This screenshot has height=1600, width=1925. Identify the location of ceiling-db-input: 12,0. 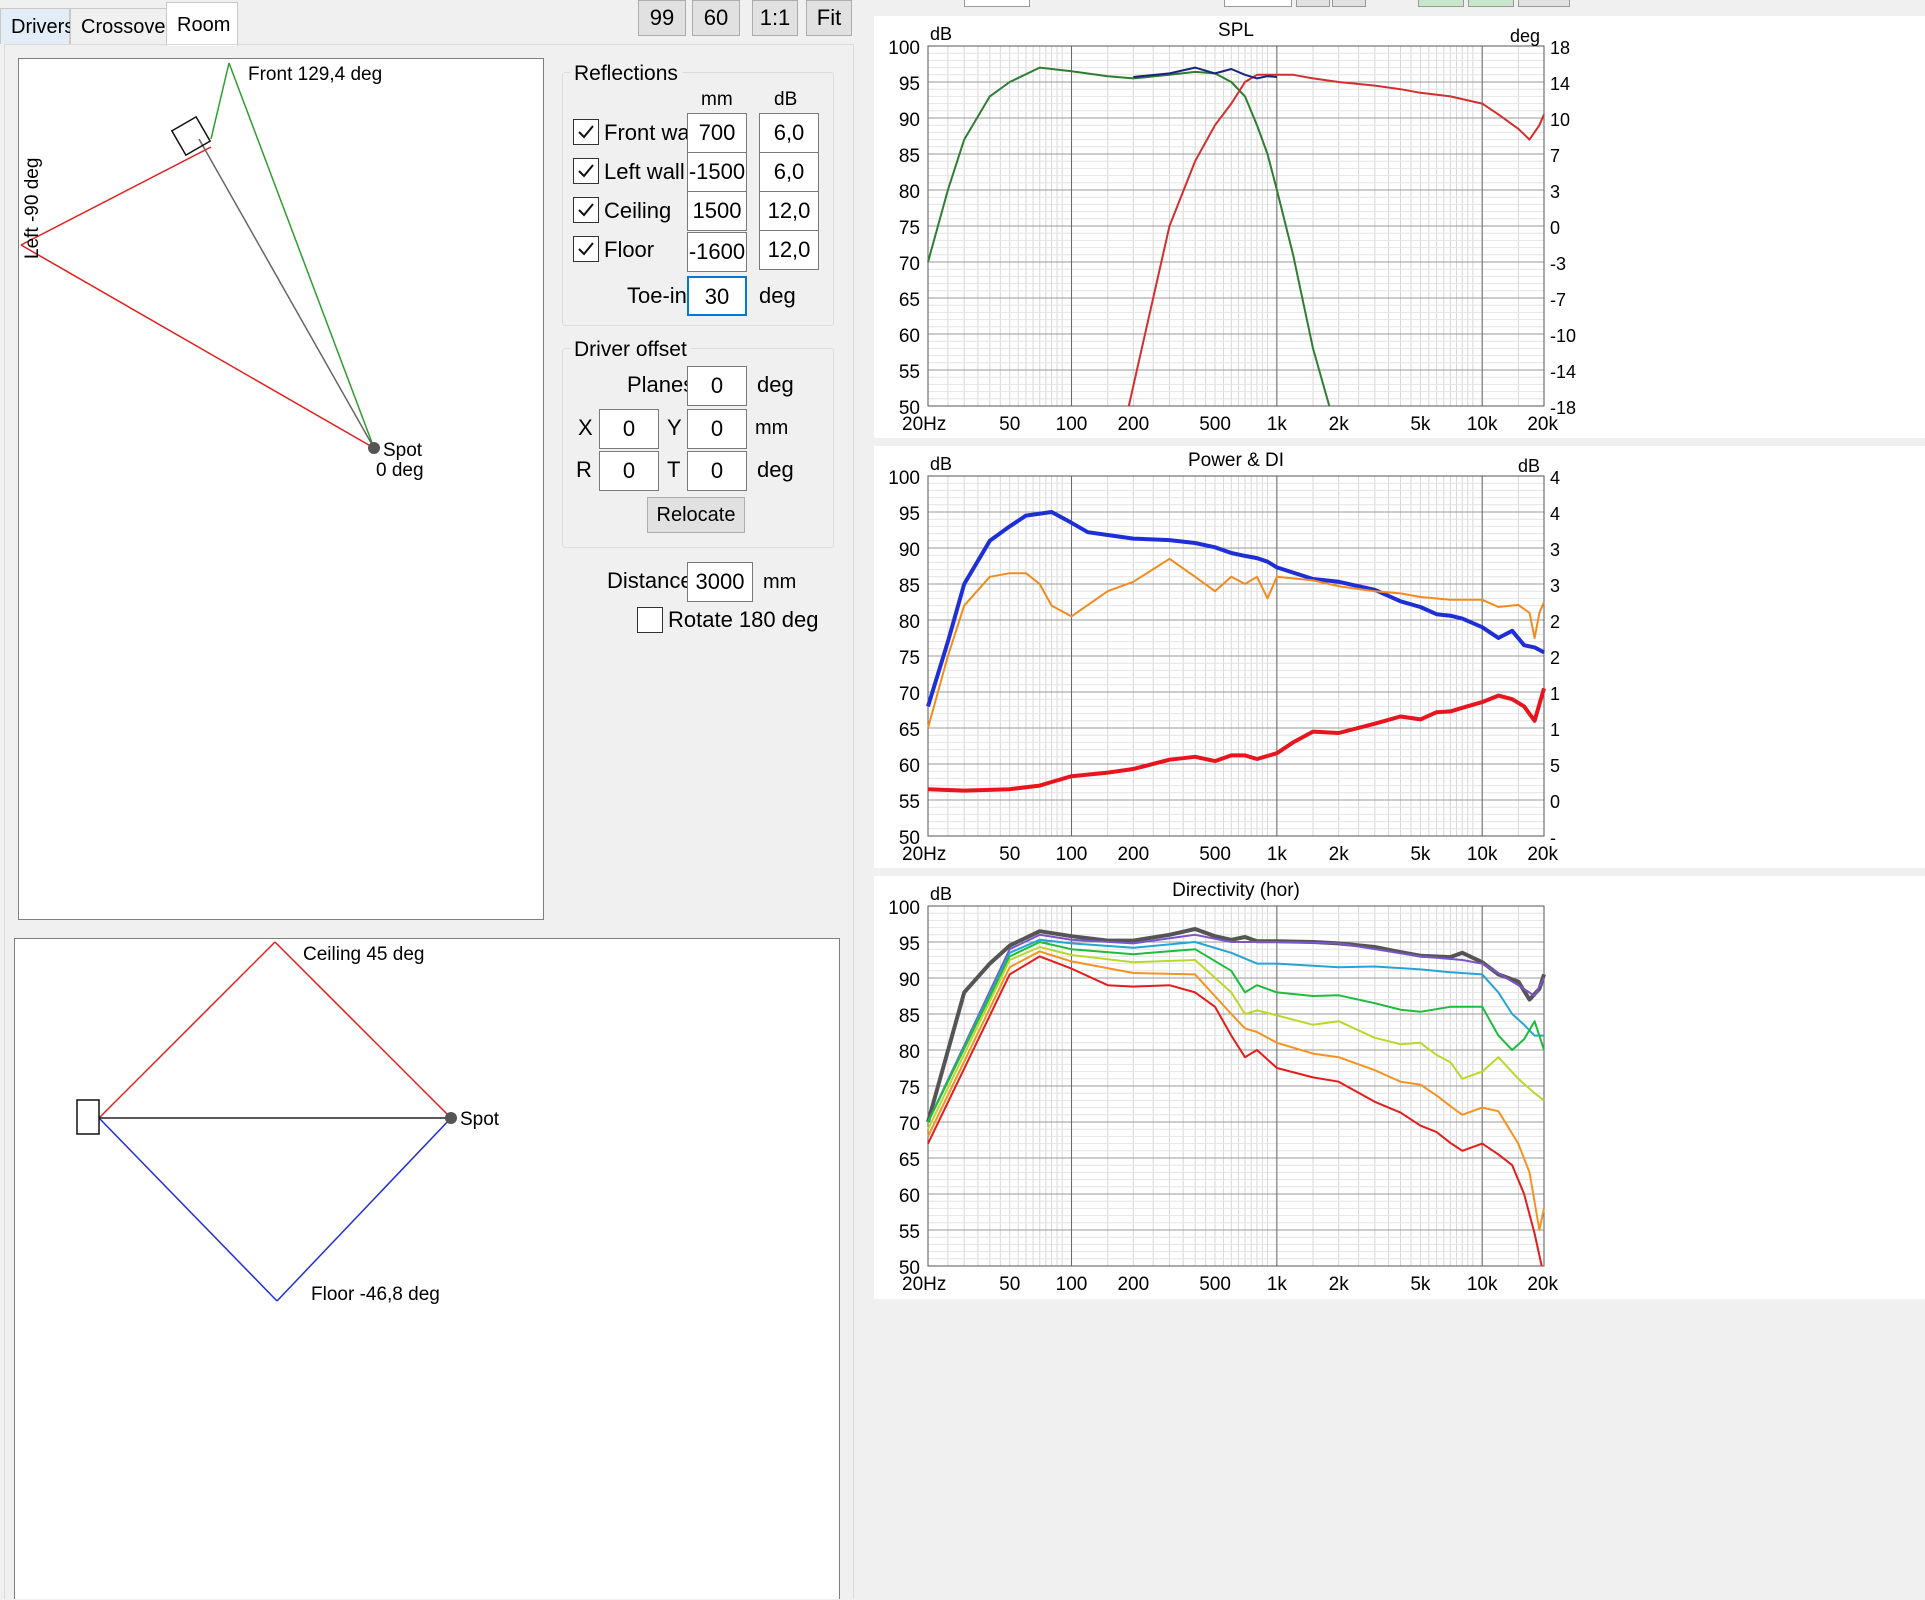
(789, 211).